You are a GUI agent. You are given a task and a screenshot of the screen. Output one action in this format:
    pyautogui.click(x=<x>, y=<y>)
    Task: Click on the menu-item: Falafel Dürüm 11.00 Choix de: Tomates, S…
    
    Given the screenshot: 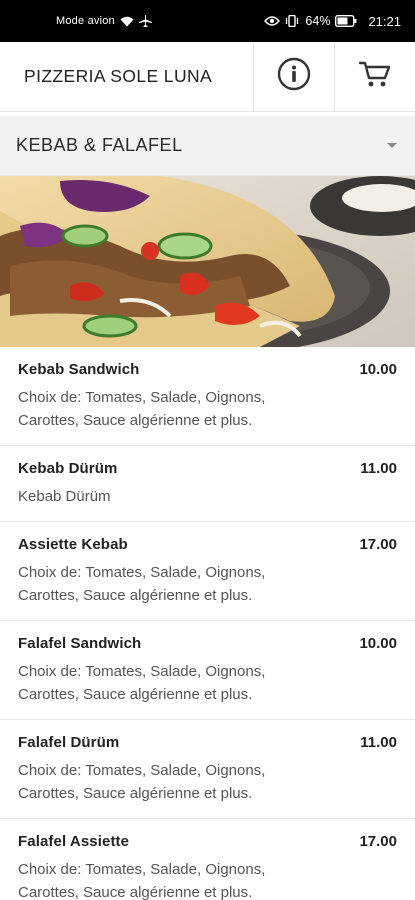 What is the action you would take?
    pyautogui.click(x=207, y=769)
    